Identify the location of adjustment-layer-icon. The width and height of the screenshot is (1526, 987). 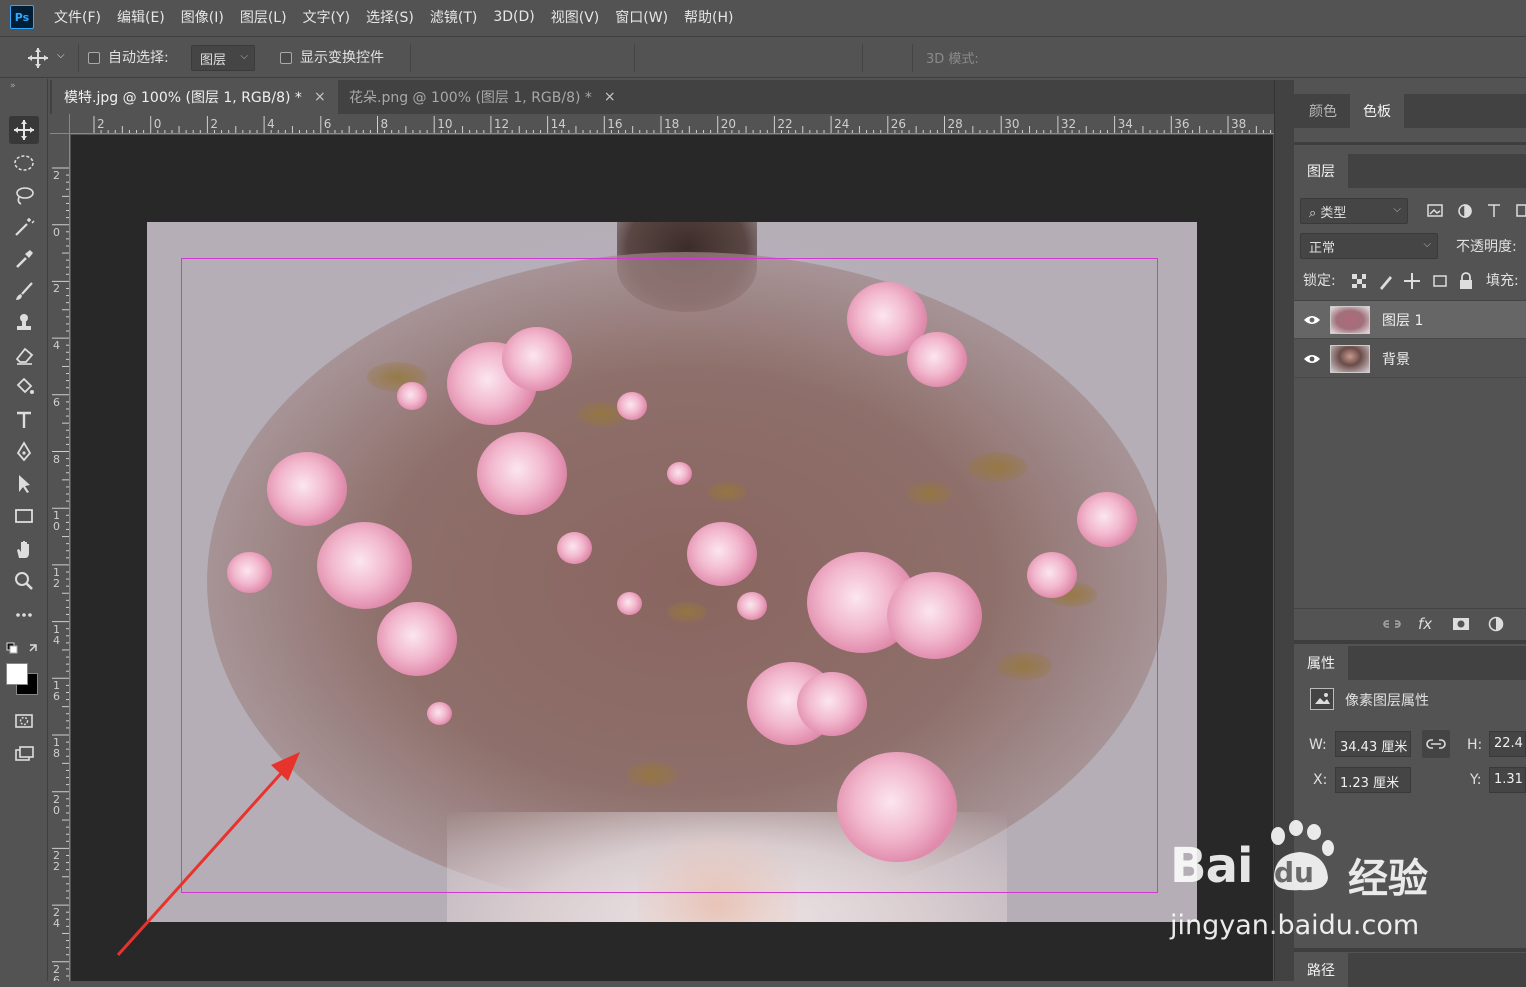
(1496, 624).